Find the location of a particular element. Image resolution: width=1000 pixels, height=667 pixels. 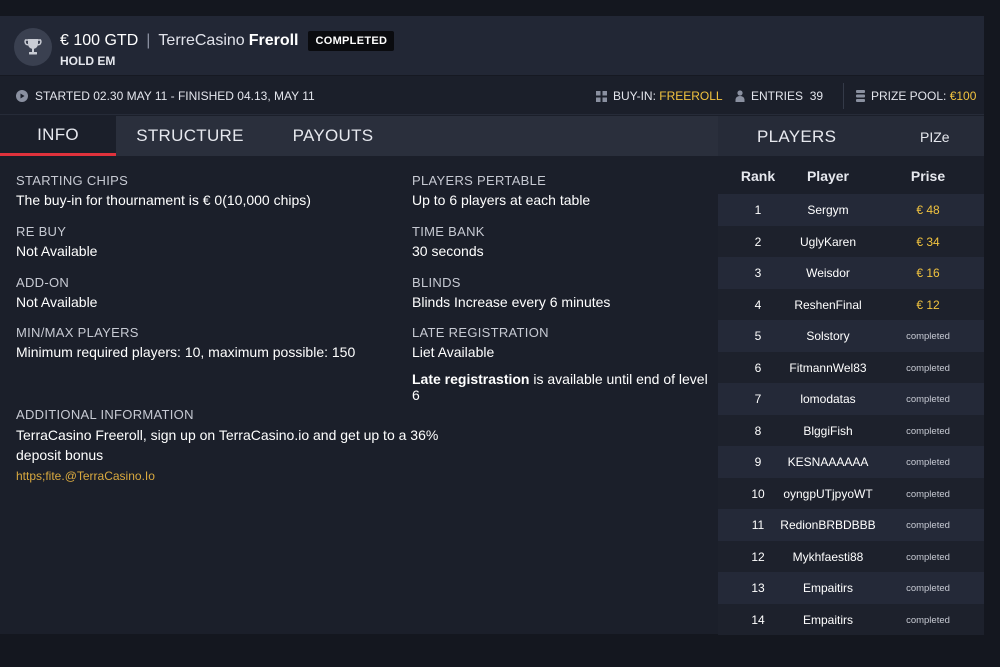

table-row: 7 lomodatas completed is located at coordinates (851, 399).